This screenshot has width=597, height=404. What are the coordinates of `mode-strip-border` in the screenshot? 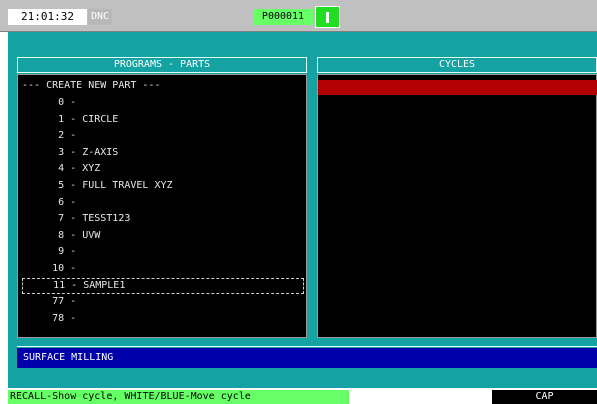 It's located at (307, 346).